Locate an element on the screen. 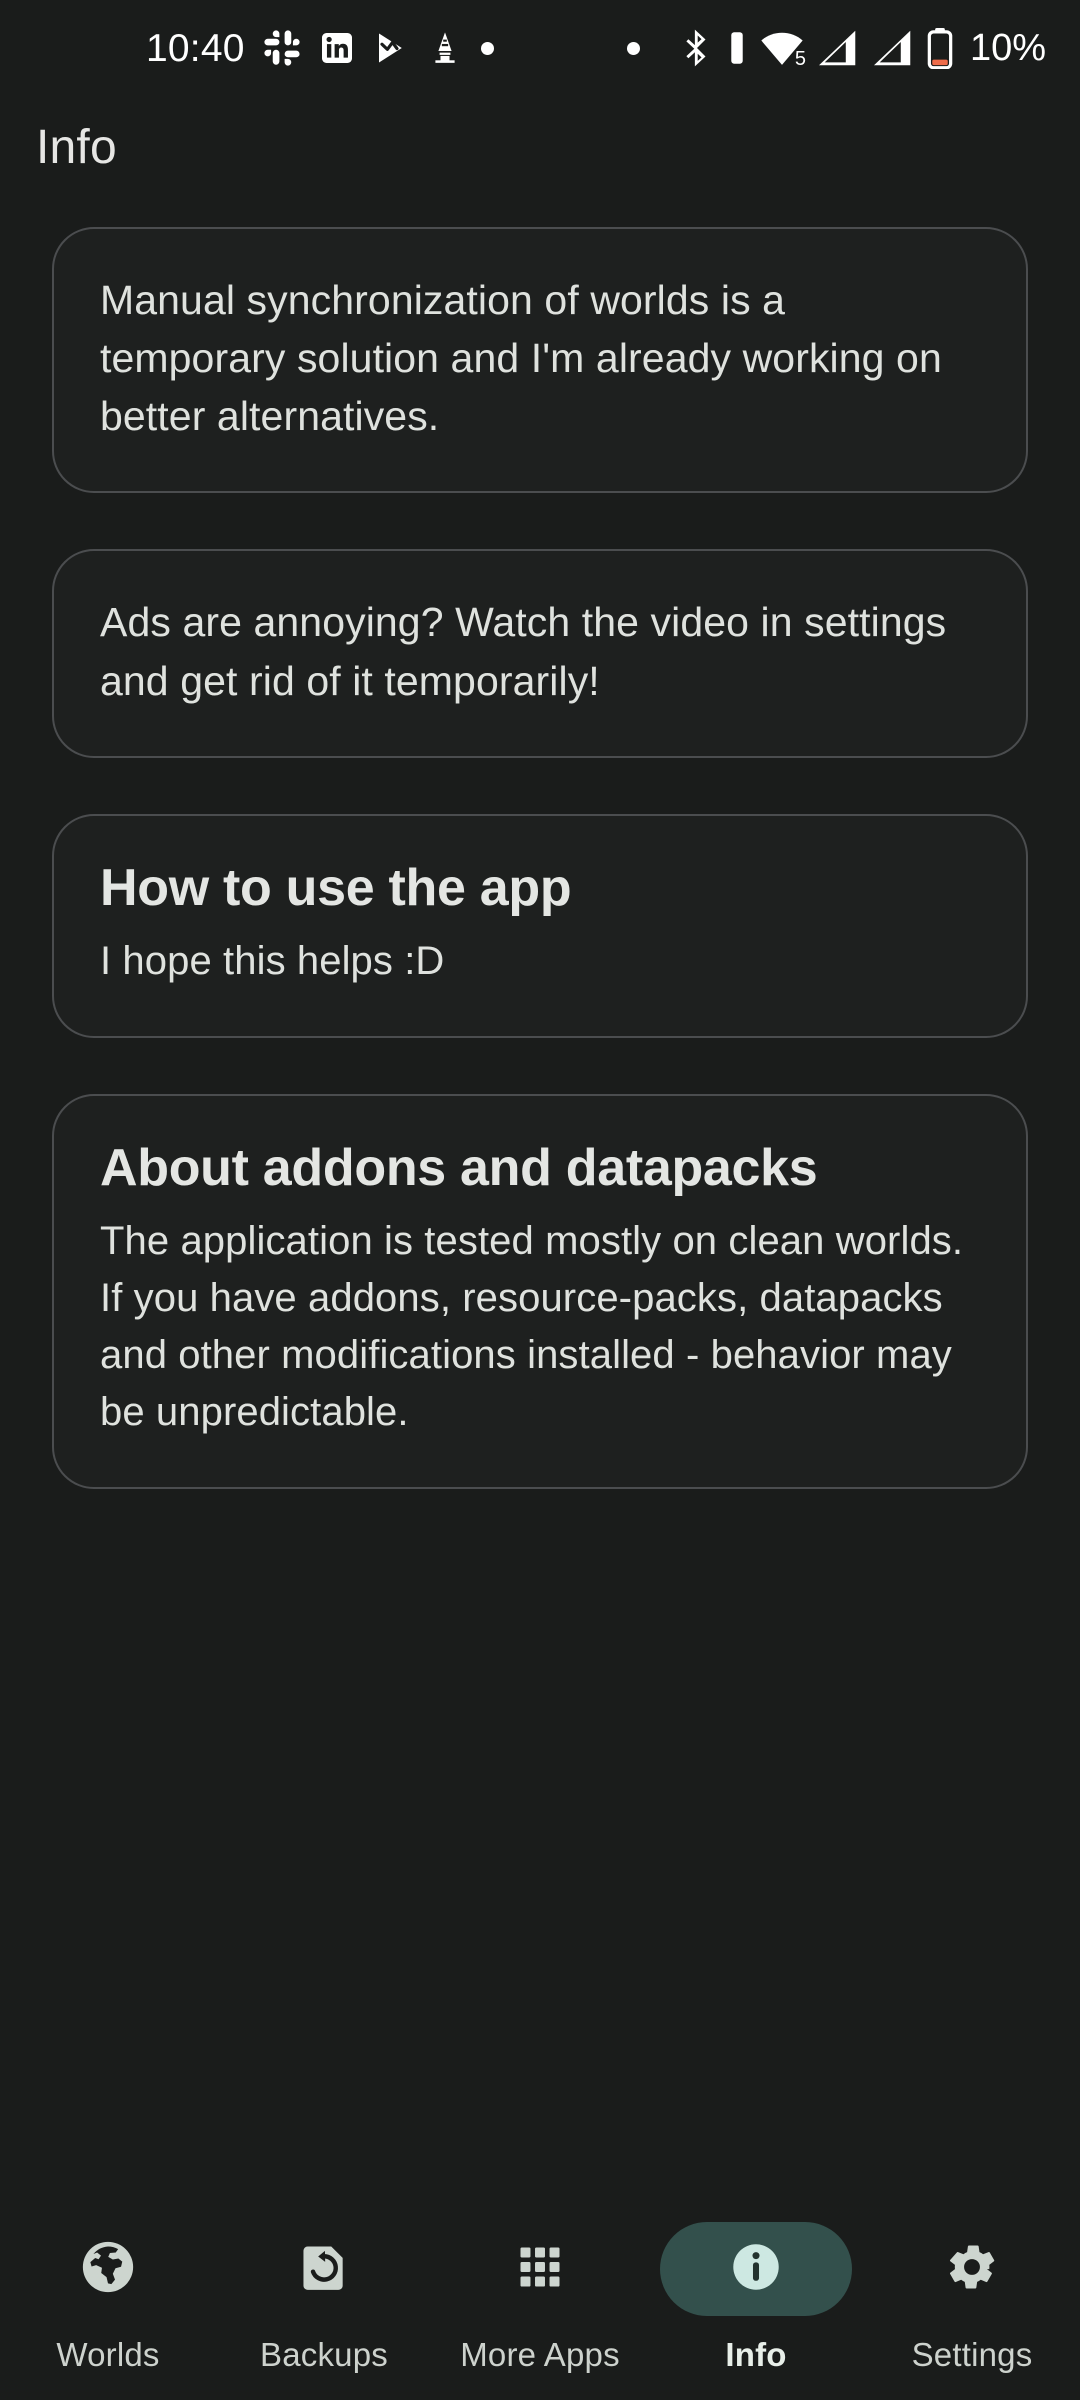 This screenshot has height=2400, width=1080. info-circle-icon is located at coordinates (756, 2269).